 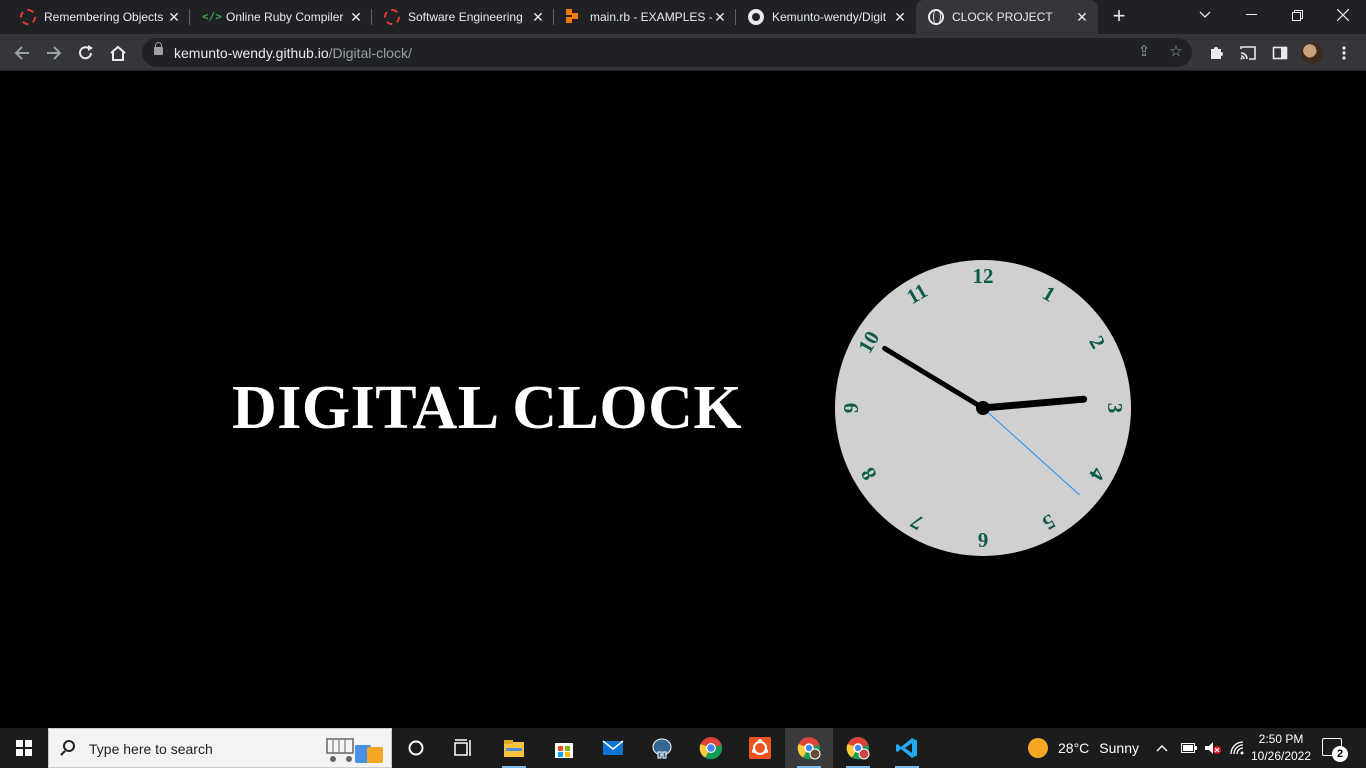 What do you see at coordinates (1144, 52) in the screenshot?
I see `share-icon: ⇪` at bounding box center [1144, 52].